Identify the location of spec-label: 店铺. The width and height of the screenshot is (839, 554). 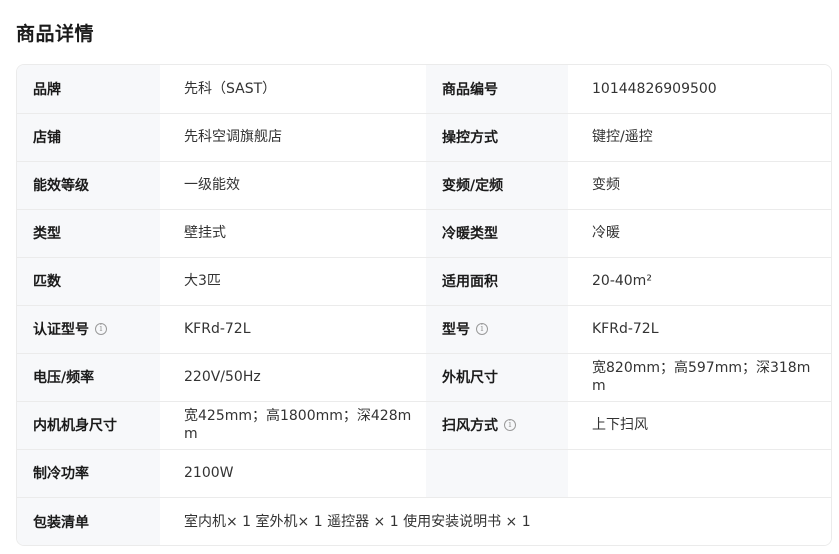
(88, 137).